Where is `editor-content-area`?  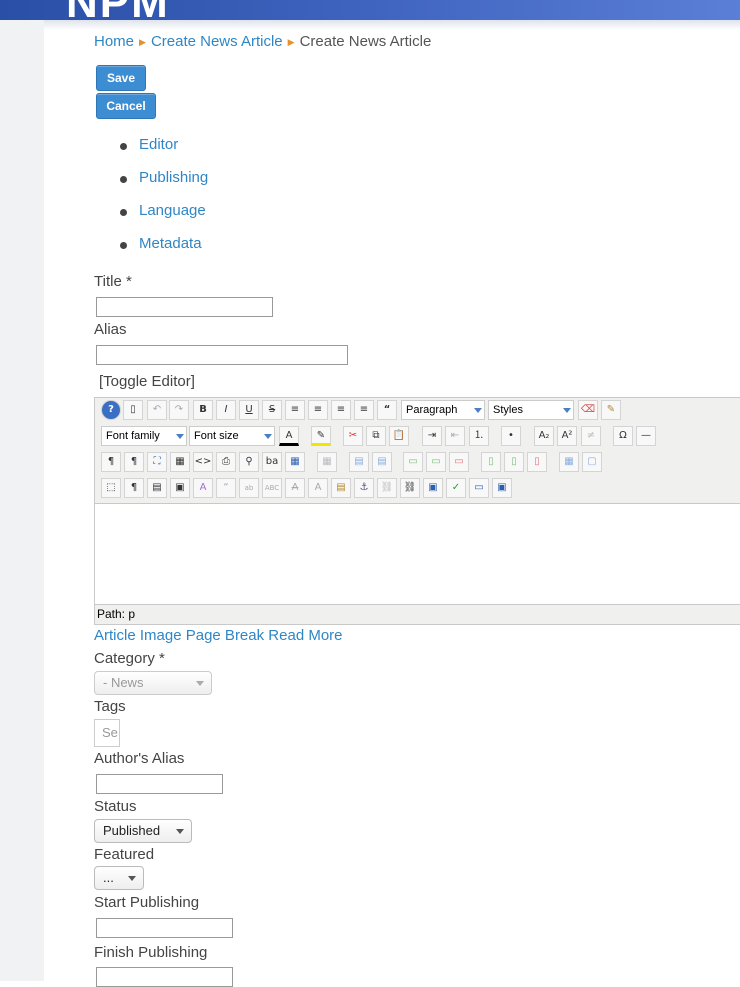
editor-content-area is located at coordinates (417, 554).